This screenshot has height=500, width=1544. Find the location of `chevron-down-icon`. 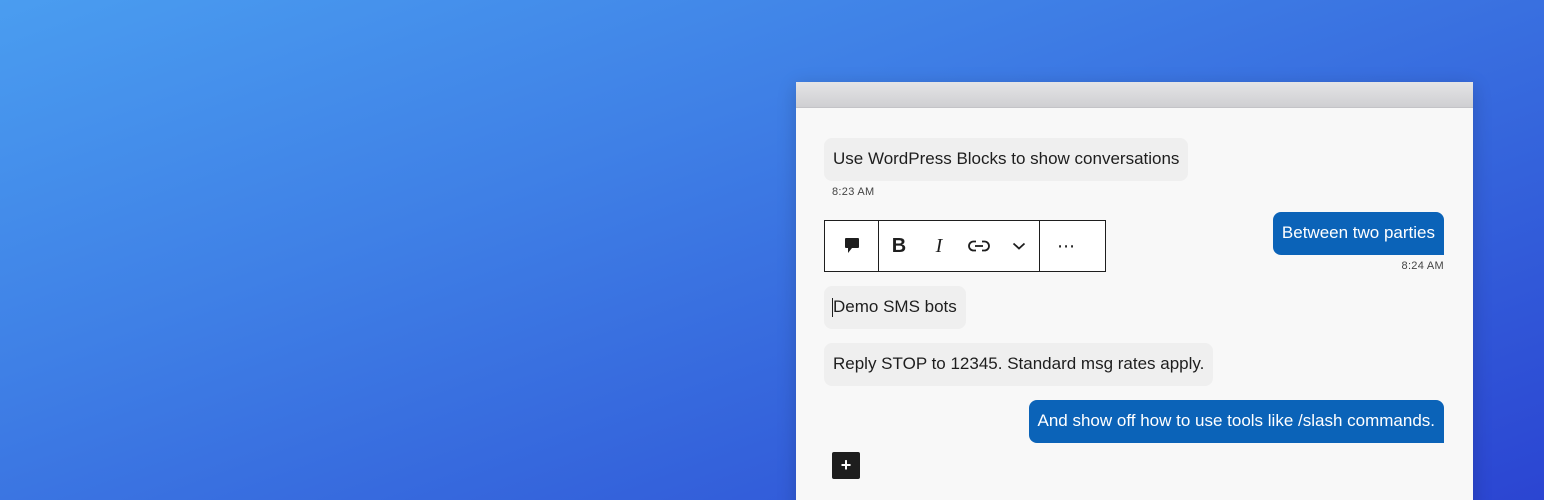

chevron-down-icon is located at coordinates (1019, 246).